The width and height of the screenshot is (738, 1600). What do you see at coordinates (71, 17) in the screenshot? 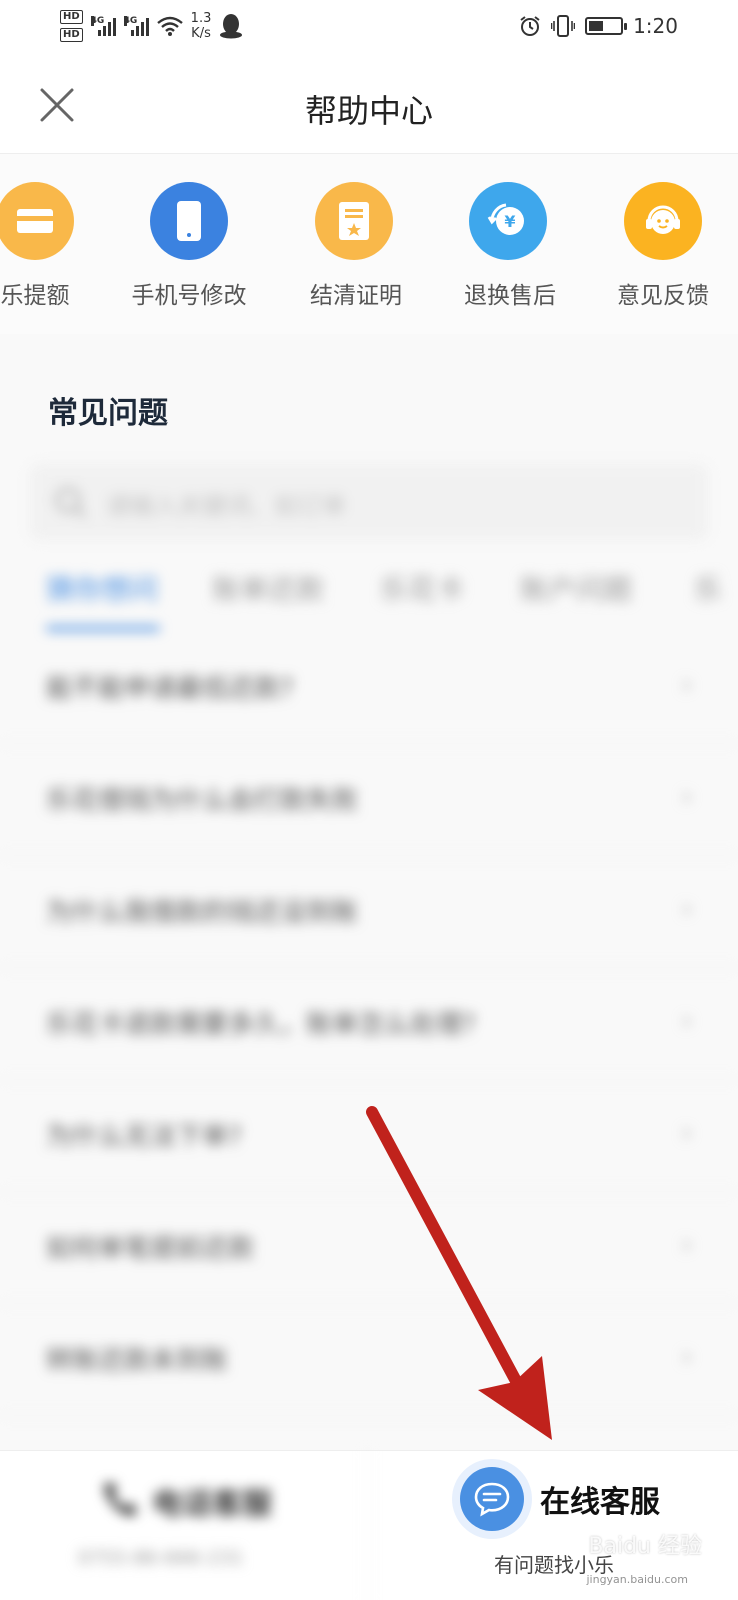
I see `hd-badge-1: HD` at bounding box center [71, 17].